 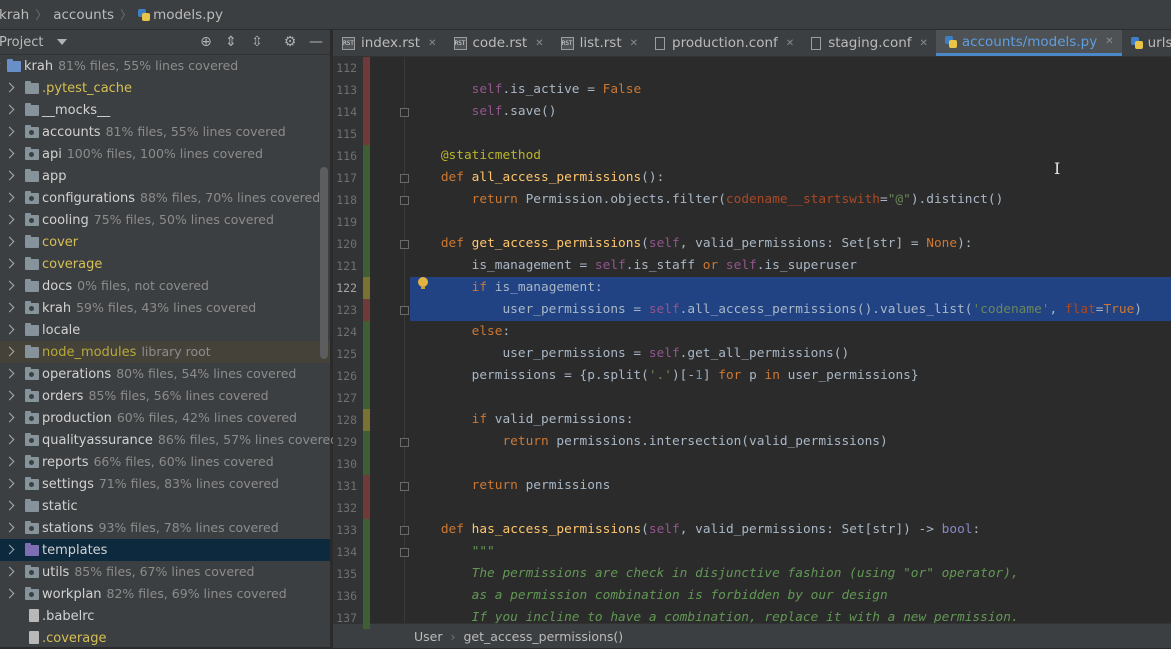 What do you see at coordinates (231, 42) in the screenshot?
I see `expand-all-icon: ⇕` at bounding box center [231, 42].